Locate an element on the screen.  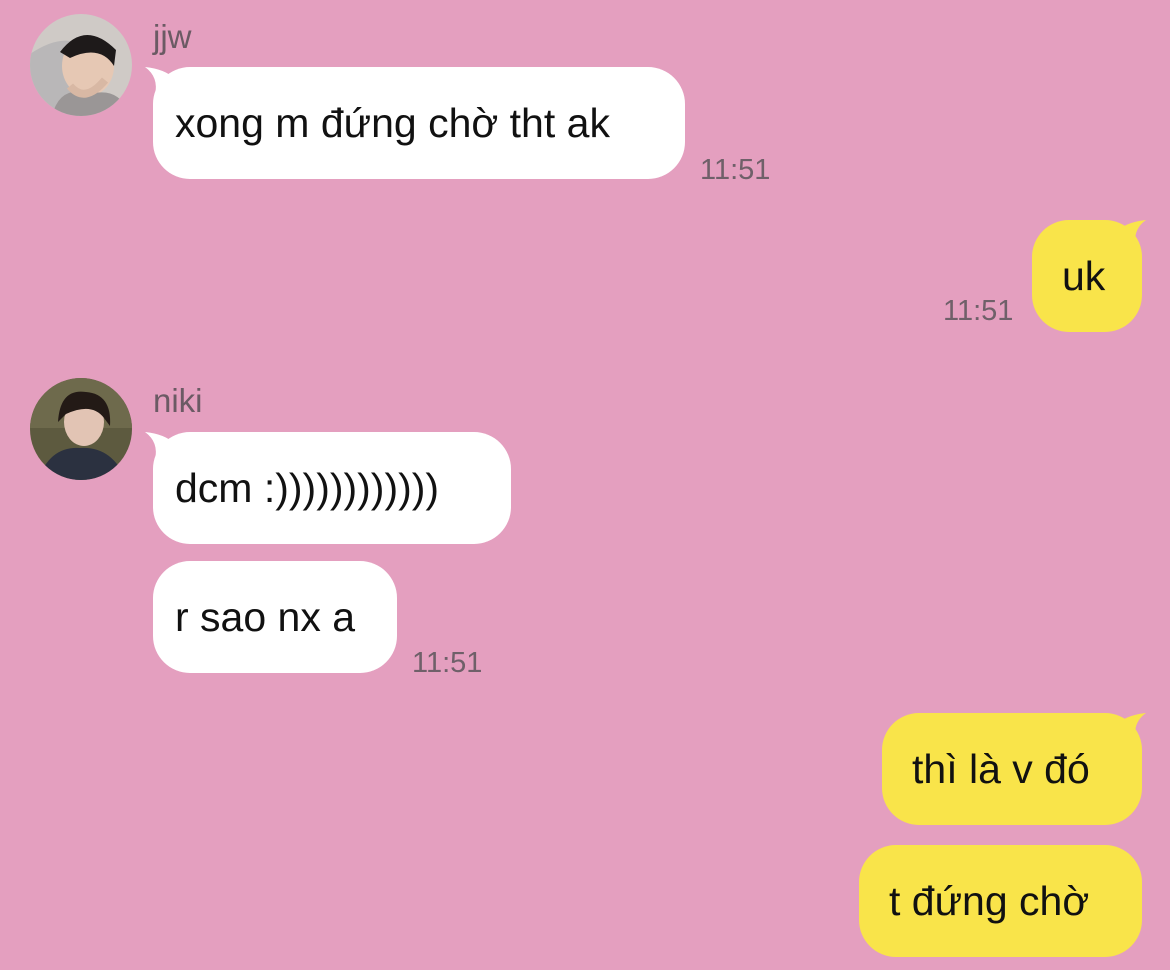
message-text: uk is located at coordinates (1084, 276).